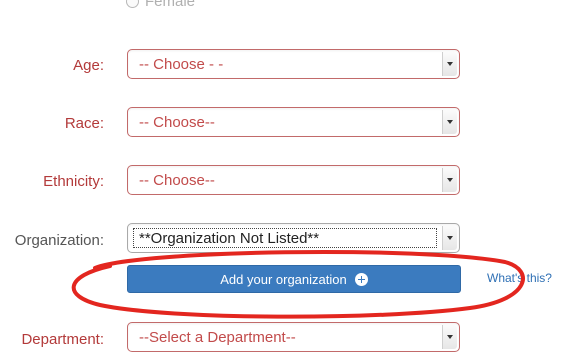 The height and width of the screenshot is (353, 561). What do you see at coordinates (177, 122) in the screenshot?
I see `race-select-value: -- Choose--` at bounding box center [177, 122].